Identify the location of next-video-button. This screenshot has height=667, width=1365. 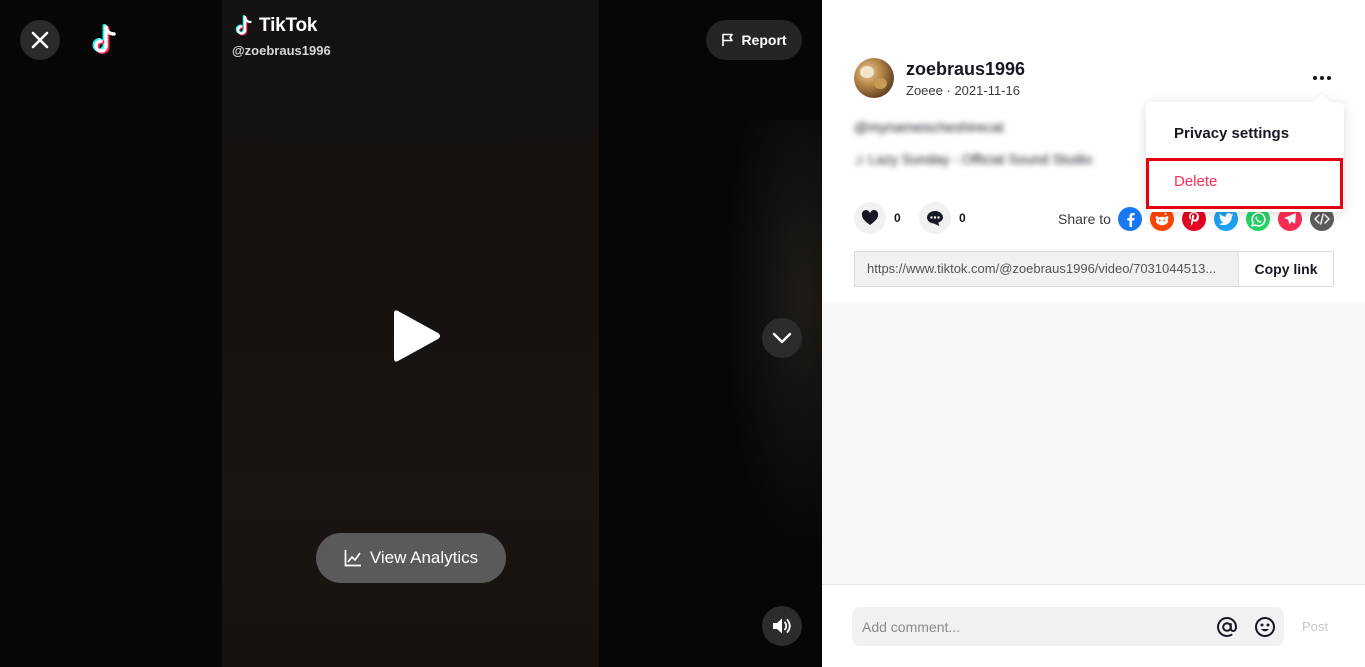
(782, 338).